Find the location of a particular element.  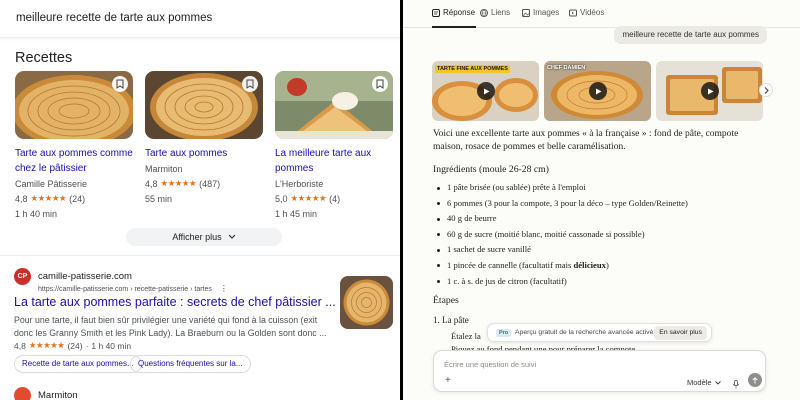

image-icon is located at coordinates (526, 12).